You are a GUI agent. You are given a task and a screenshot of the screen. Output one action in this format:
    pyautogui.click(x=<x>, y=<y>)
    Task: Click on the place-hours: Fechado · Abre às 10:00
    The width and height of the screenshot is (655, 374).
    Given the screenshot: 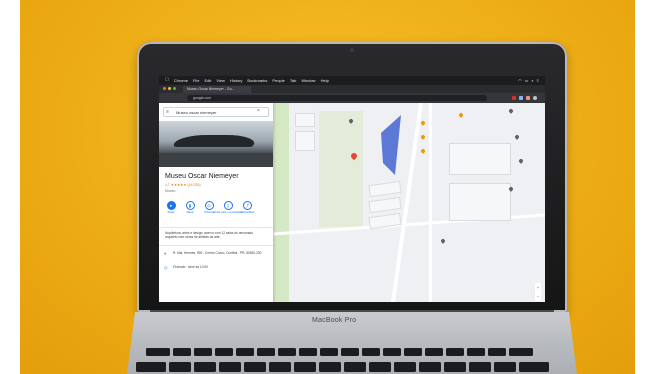 What is the action you would take?
    pyautogui.click(x=190, y=267)
    